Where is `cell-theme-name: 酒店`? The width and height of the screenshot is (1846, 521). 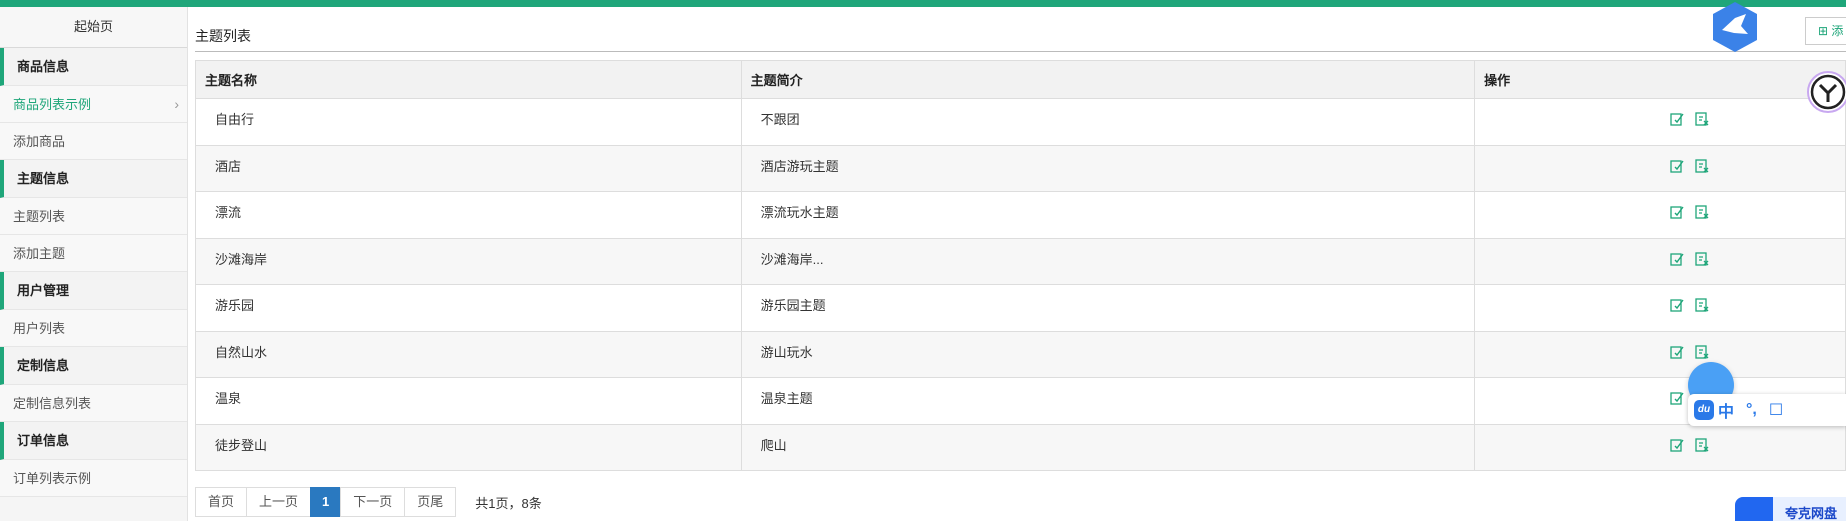 cell-theme-name: 酒店 is located at coordinates (468, 168).